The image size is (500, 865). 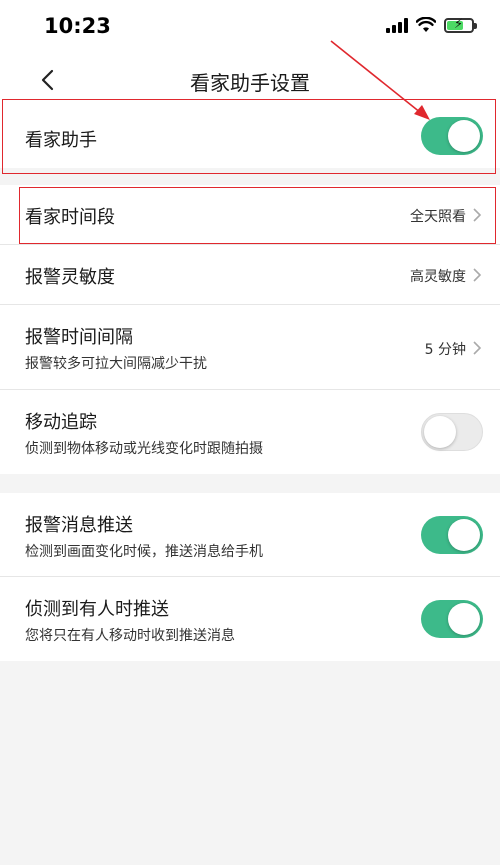 What do you see at coordinates (445, 350) in the screenshot?
I see `row-value: 5 分钟` at bounding box center [445, 350].